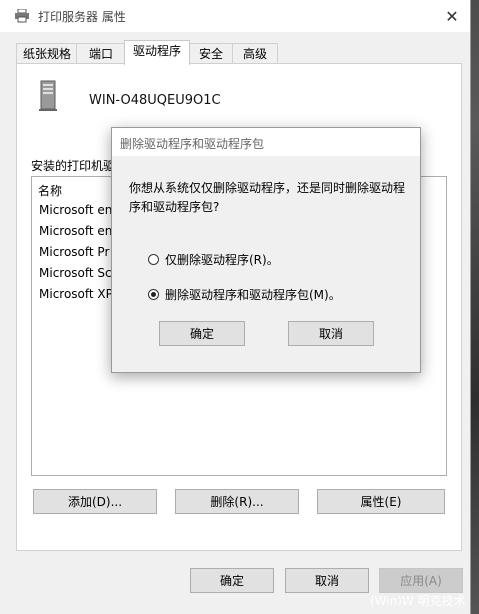 The height and width of the screenshot is (614, 479). I want to click on cancel-button: 取消, so click(327, 580).